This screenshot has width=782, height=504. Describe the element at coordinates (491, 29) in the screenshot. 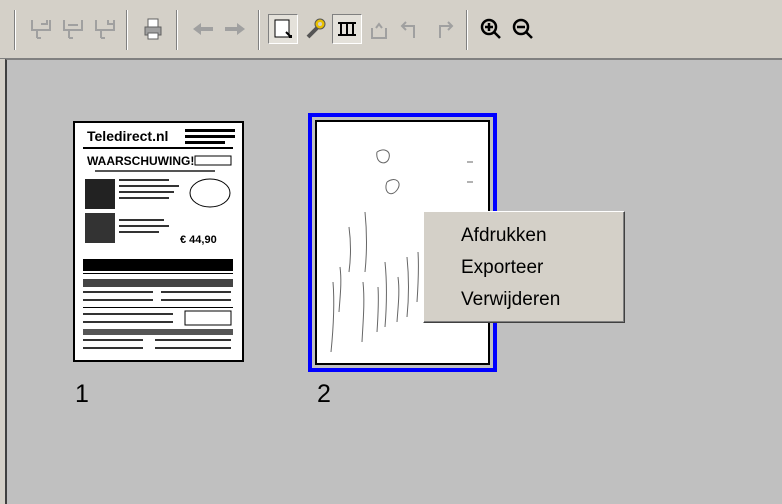

I see `zoom-in-icon` at that location.